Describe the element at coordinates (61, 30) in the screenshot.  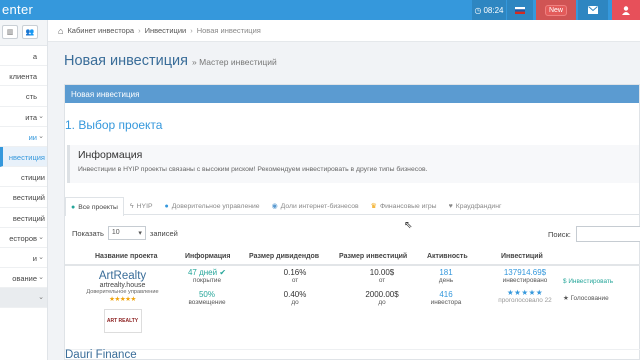
I see `home-icon: ⌂` at that location.